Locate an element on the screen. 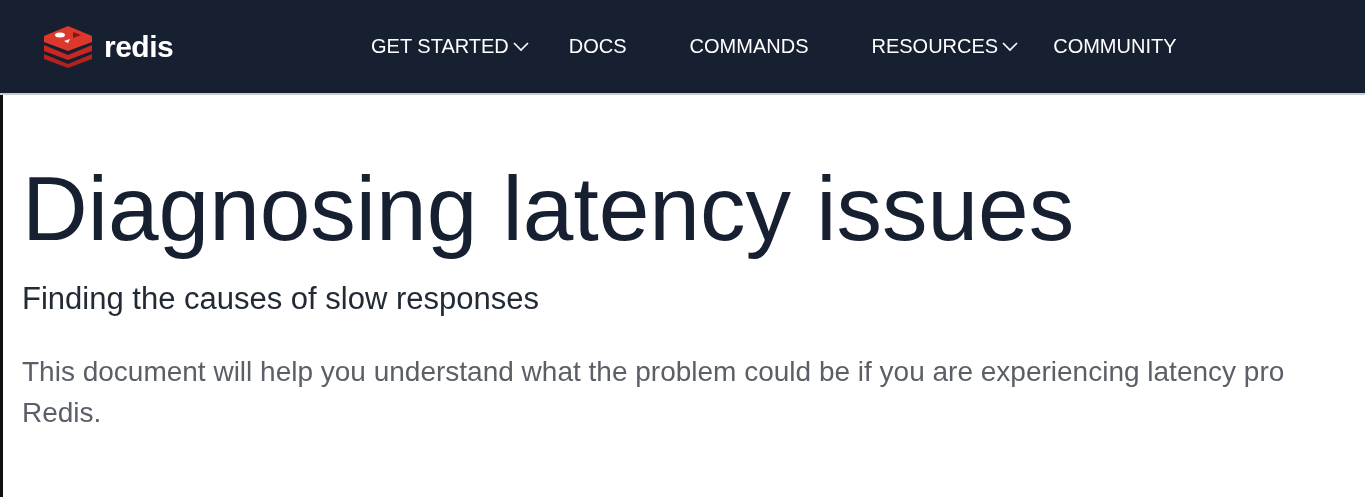  nav-link: GET STARTED is located at coordinates (450, 46).